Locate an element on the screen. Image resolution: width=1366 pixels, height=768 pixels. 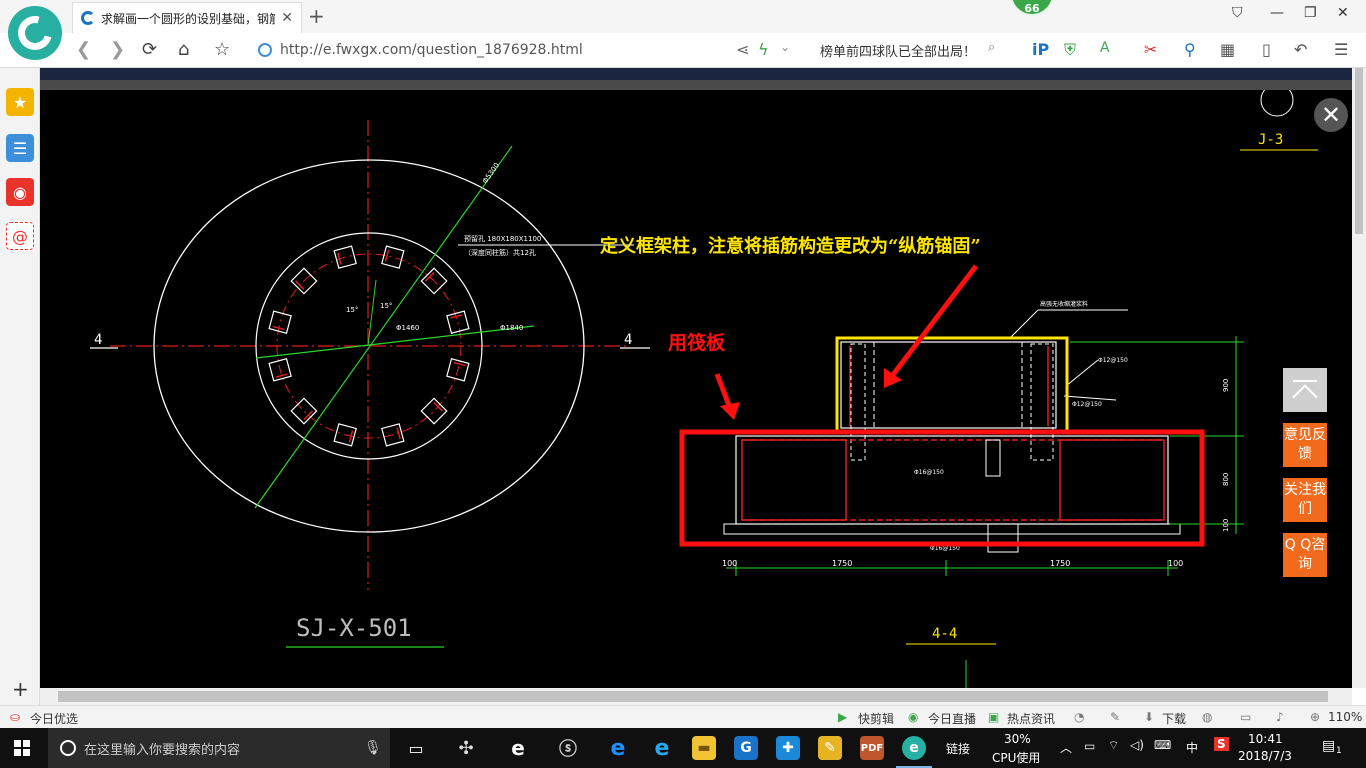
taskbar-search-box: 在这里输入你要搜索的内容 🎙︎ is located at coordinates (219, 748).